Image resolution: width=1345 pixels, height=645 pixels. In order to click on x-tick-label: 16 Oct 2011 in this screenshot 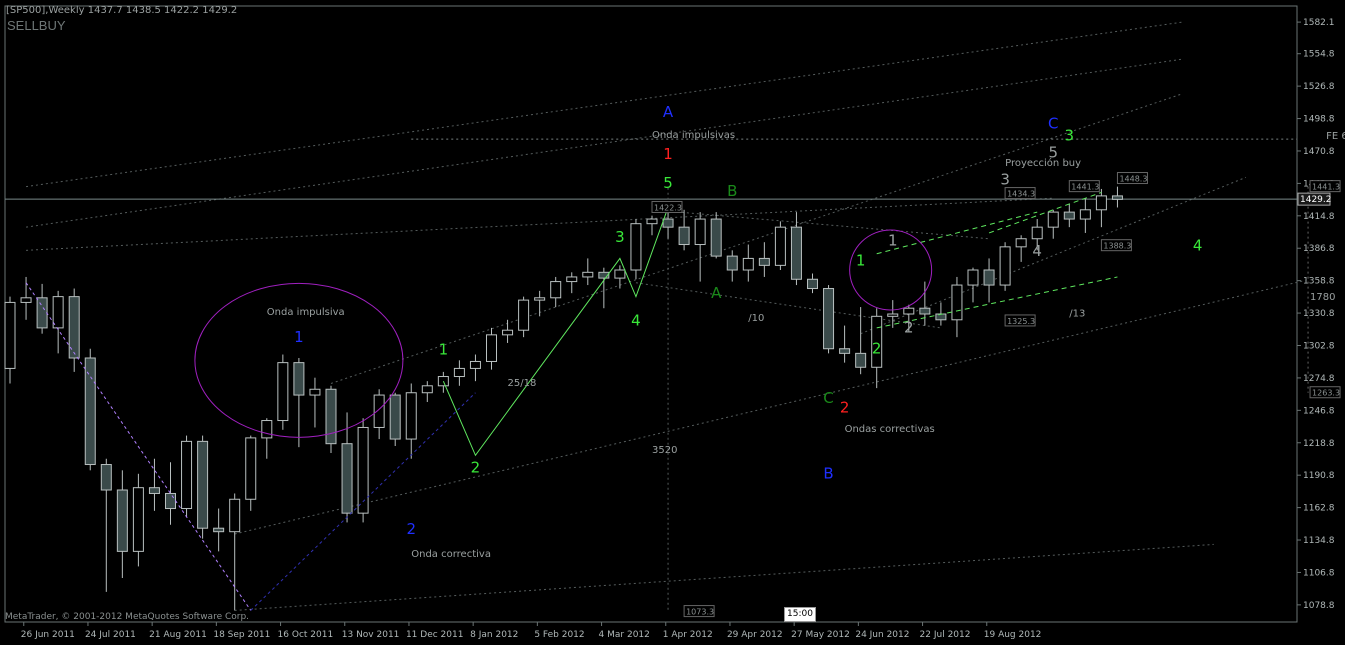, I will do `click(306, 635)`.